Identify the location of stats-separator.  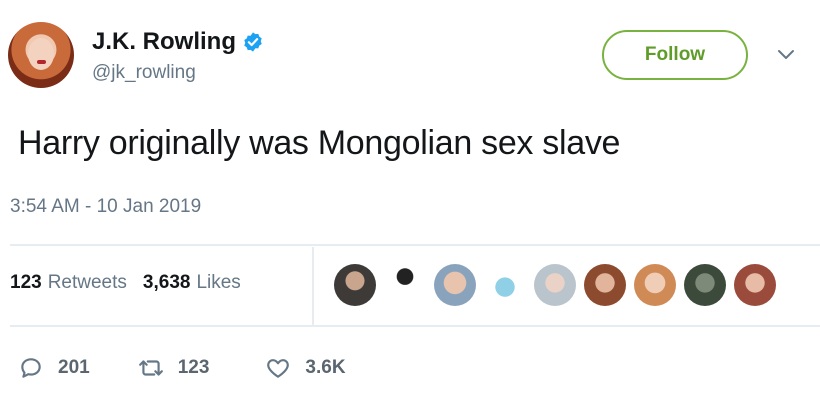
(313, 286).